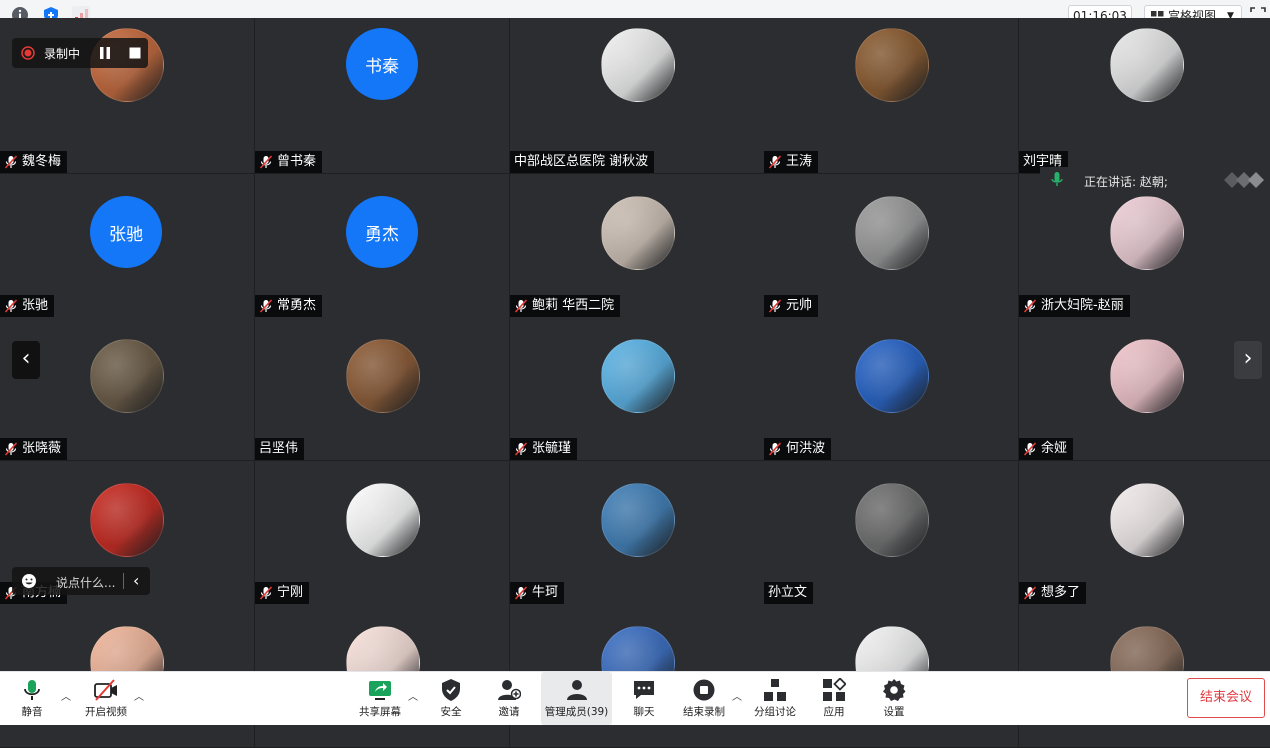 This screenshot has height=748, width=1270. What do you see at coordinates (582, 162) in the screenshot?
I see `participant-nameplate: 中部战区总医院 谢秋波` at bounding box center [582, 162].